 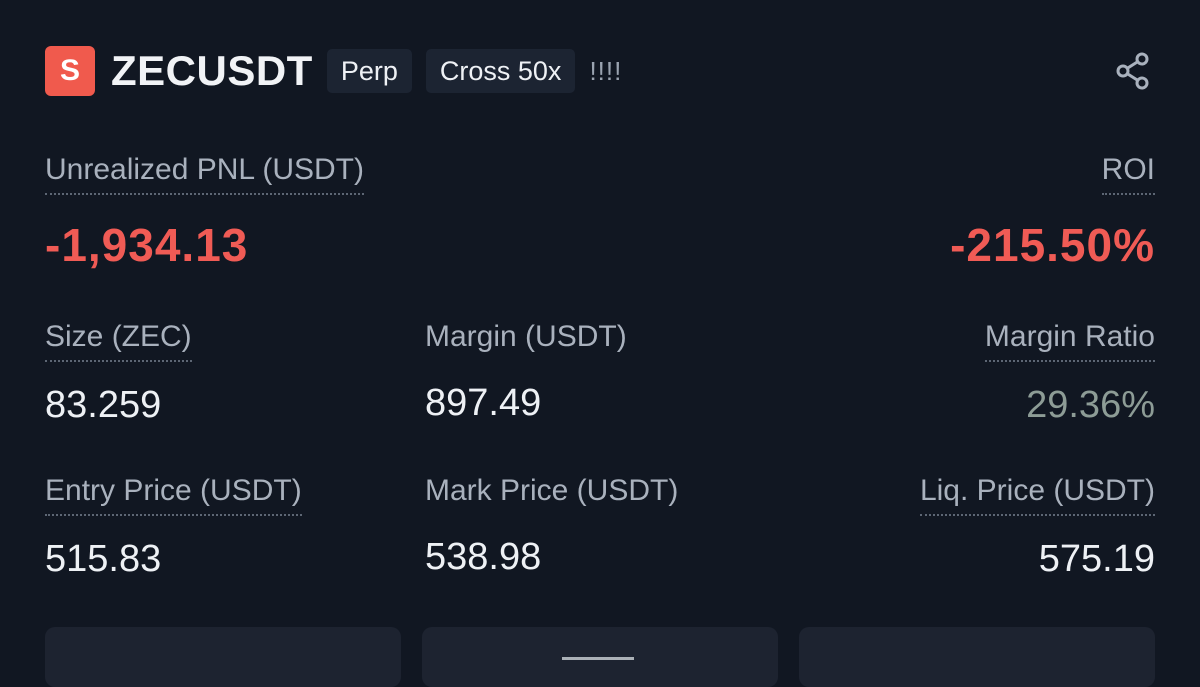 I want to click on unrealized-pnl-value: -1,934.13, so click(x=147, y=245).